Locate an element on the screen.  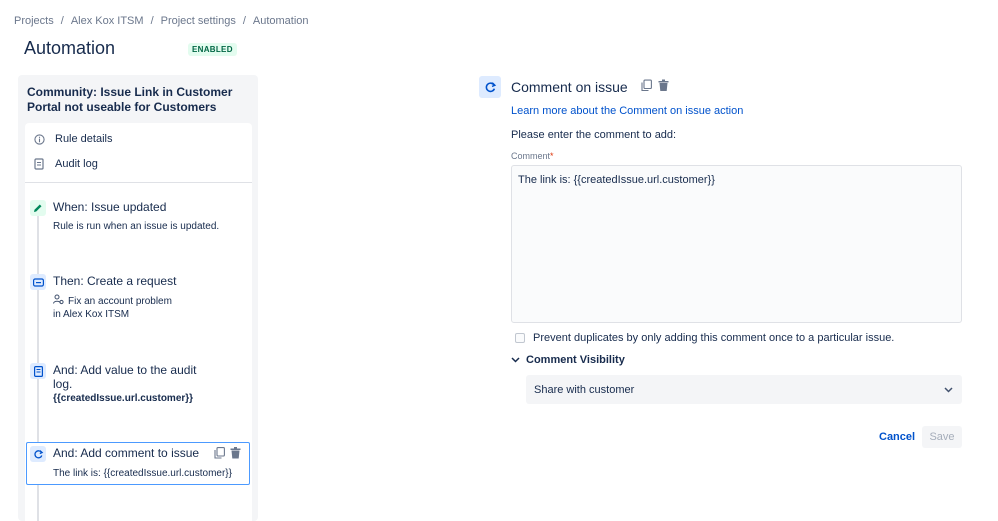
request-icon is located at coordinates (38, 282).